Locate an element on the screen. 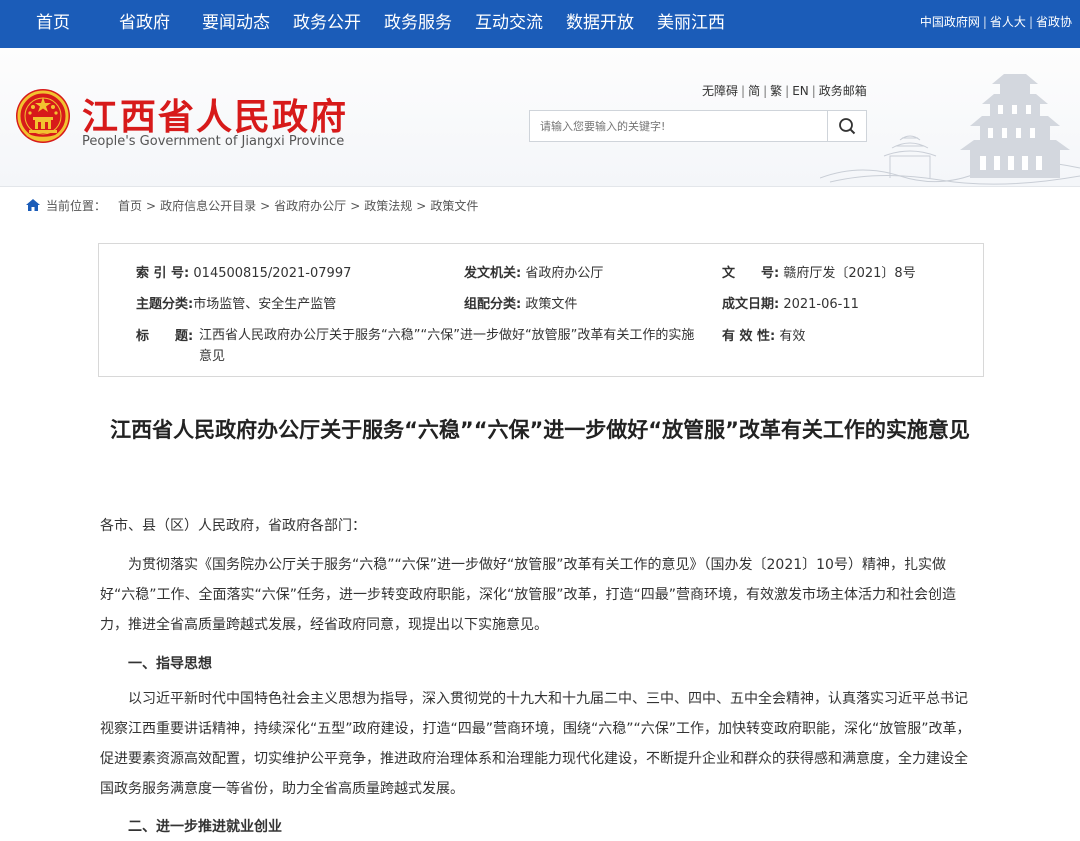 The image size is (1080, 841). accessibility-link: 无障碍 is located at coordinates (720, 91).